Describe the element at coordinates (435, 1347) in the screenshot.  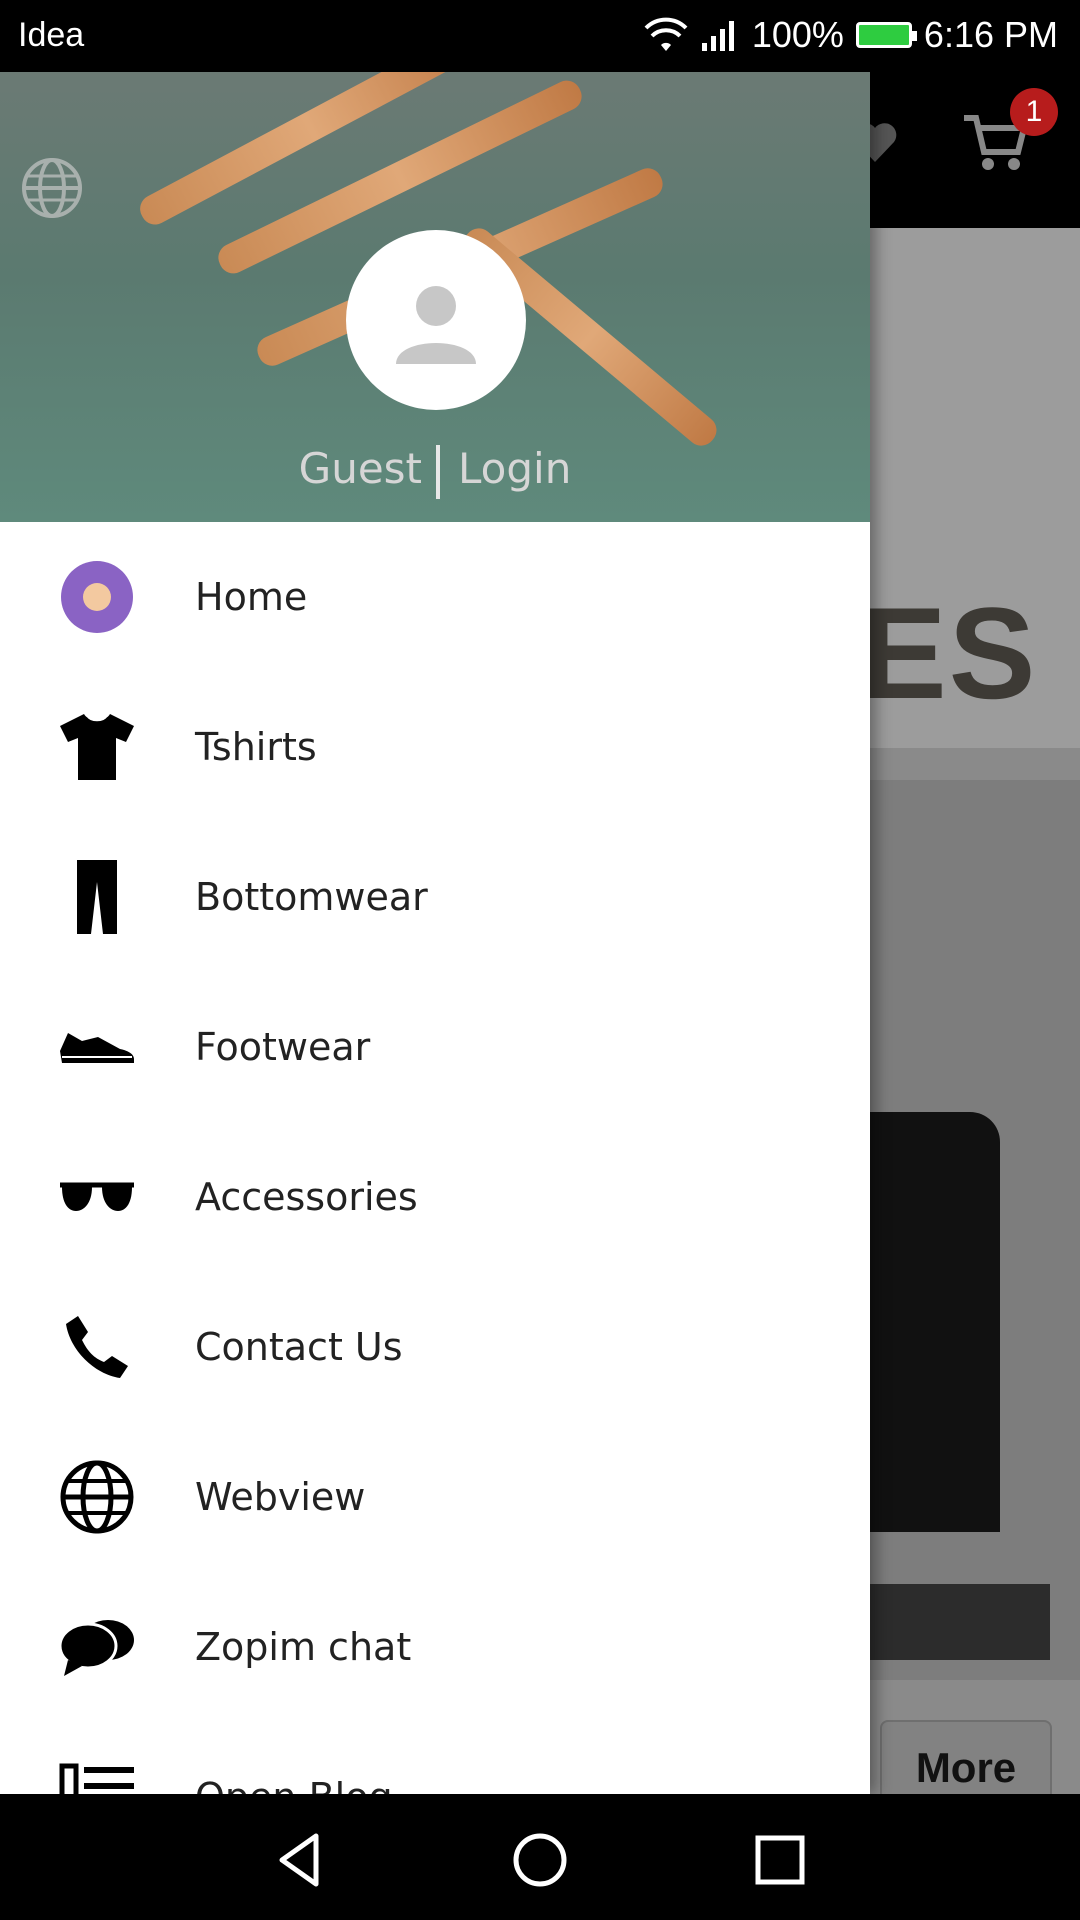
I see `drawer-item-contact-us: Contact Us` at that location.